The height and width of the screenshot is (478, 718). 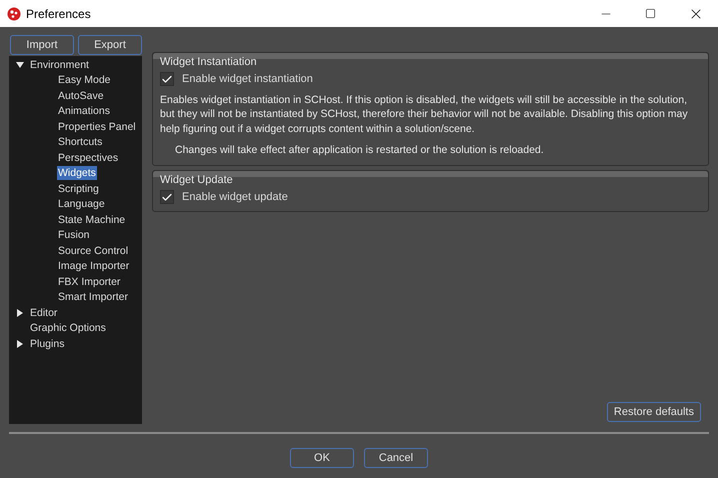 What do you see at coordinates (653, 412) in the screenshot?
I see `dialog-button: Restore defaults` at bounding box center [653, 412].